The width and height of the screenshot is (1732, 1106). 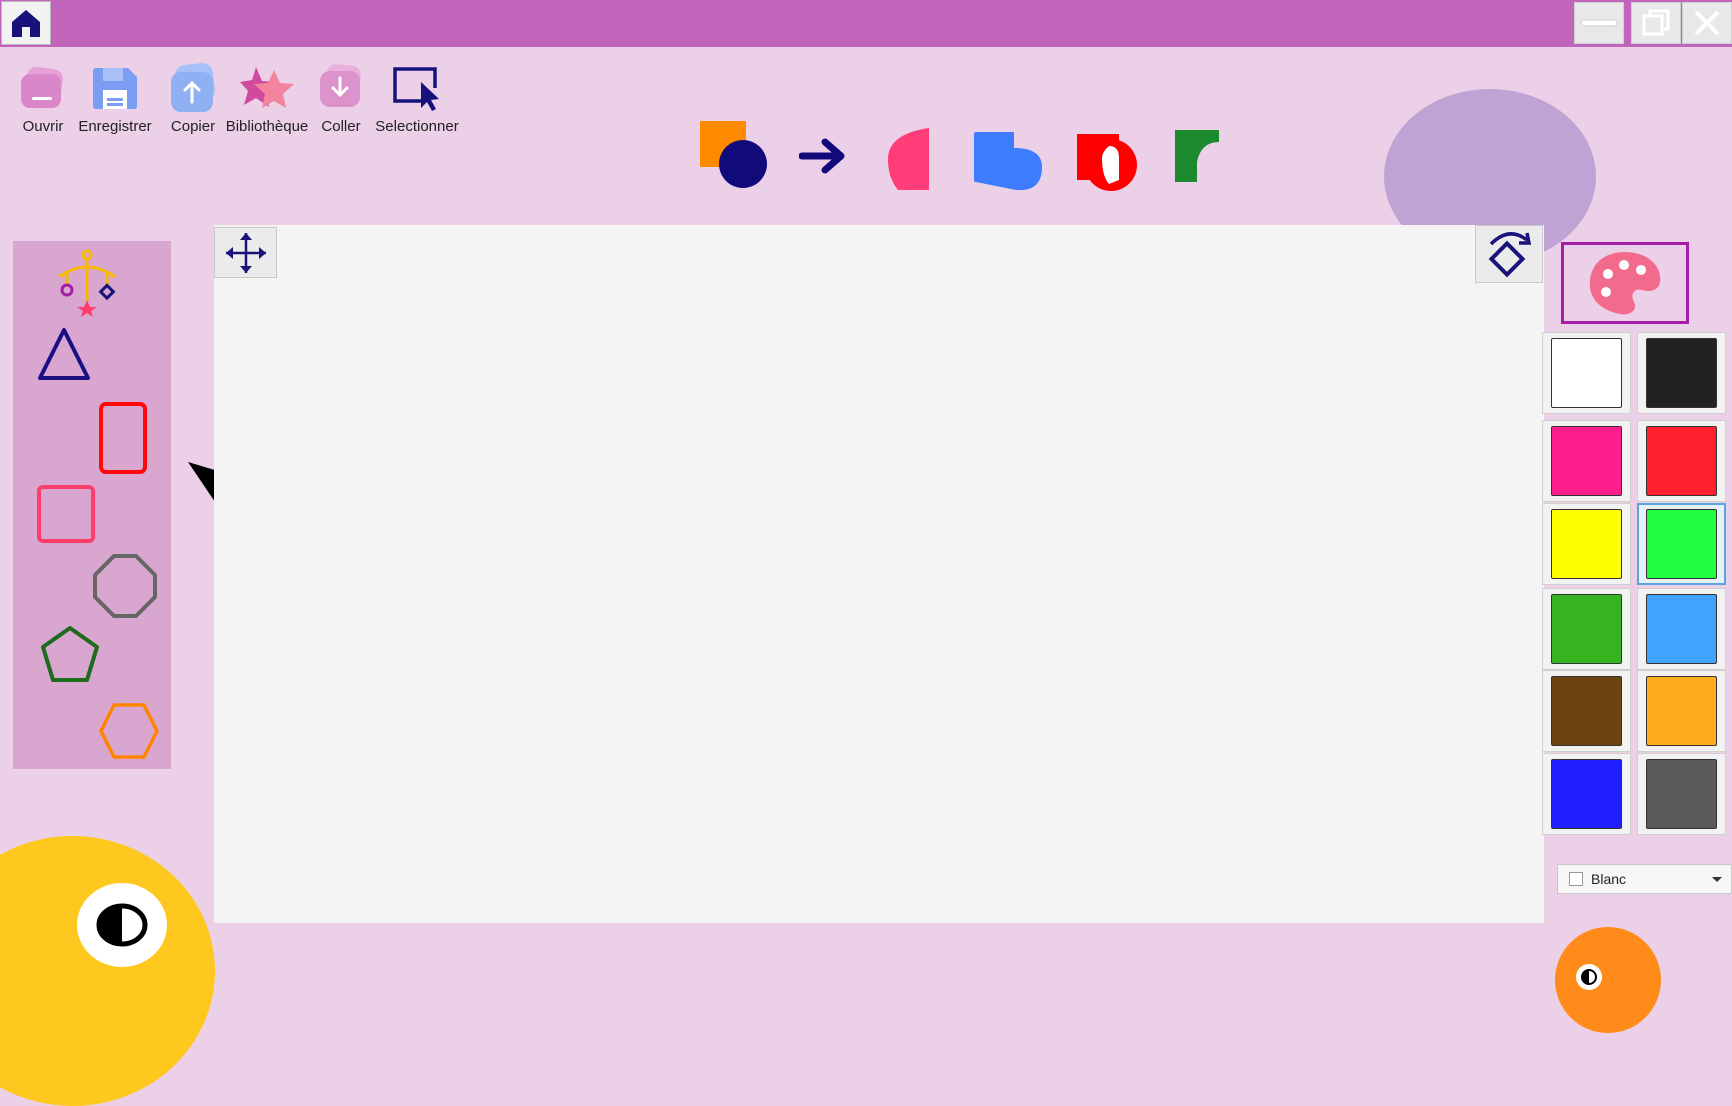 What do you see at coordinates (125, 586) in the screenshot?
I see `octagon-icon` at bounding box center [125, 586].